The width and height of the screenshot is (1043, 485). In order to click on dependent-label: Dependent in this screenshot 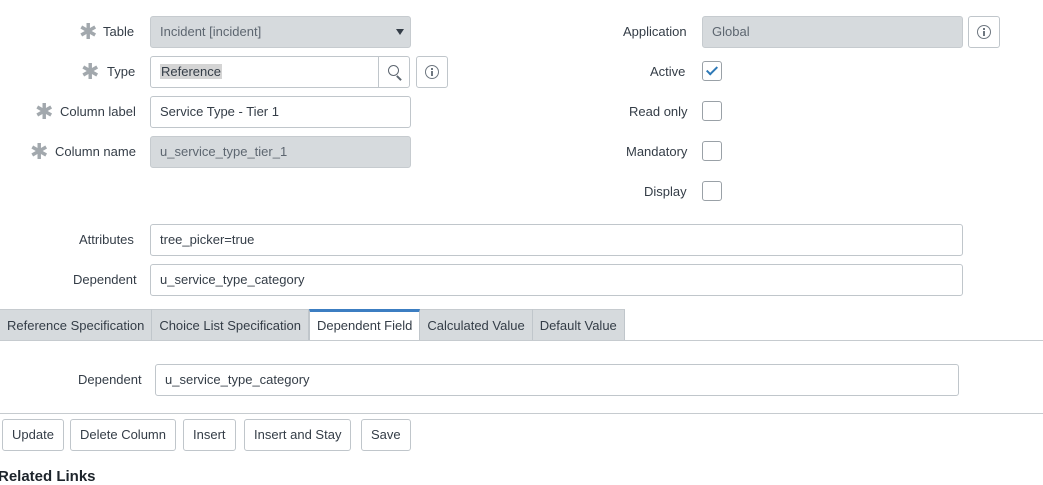, I will do `click(105, 279)`.